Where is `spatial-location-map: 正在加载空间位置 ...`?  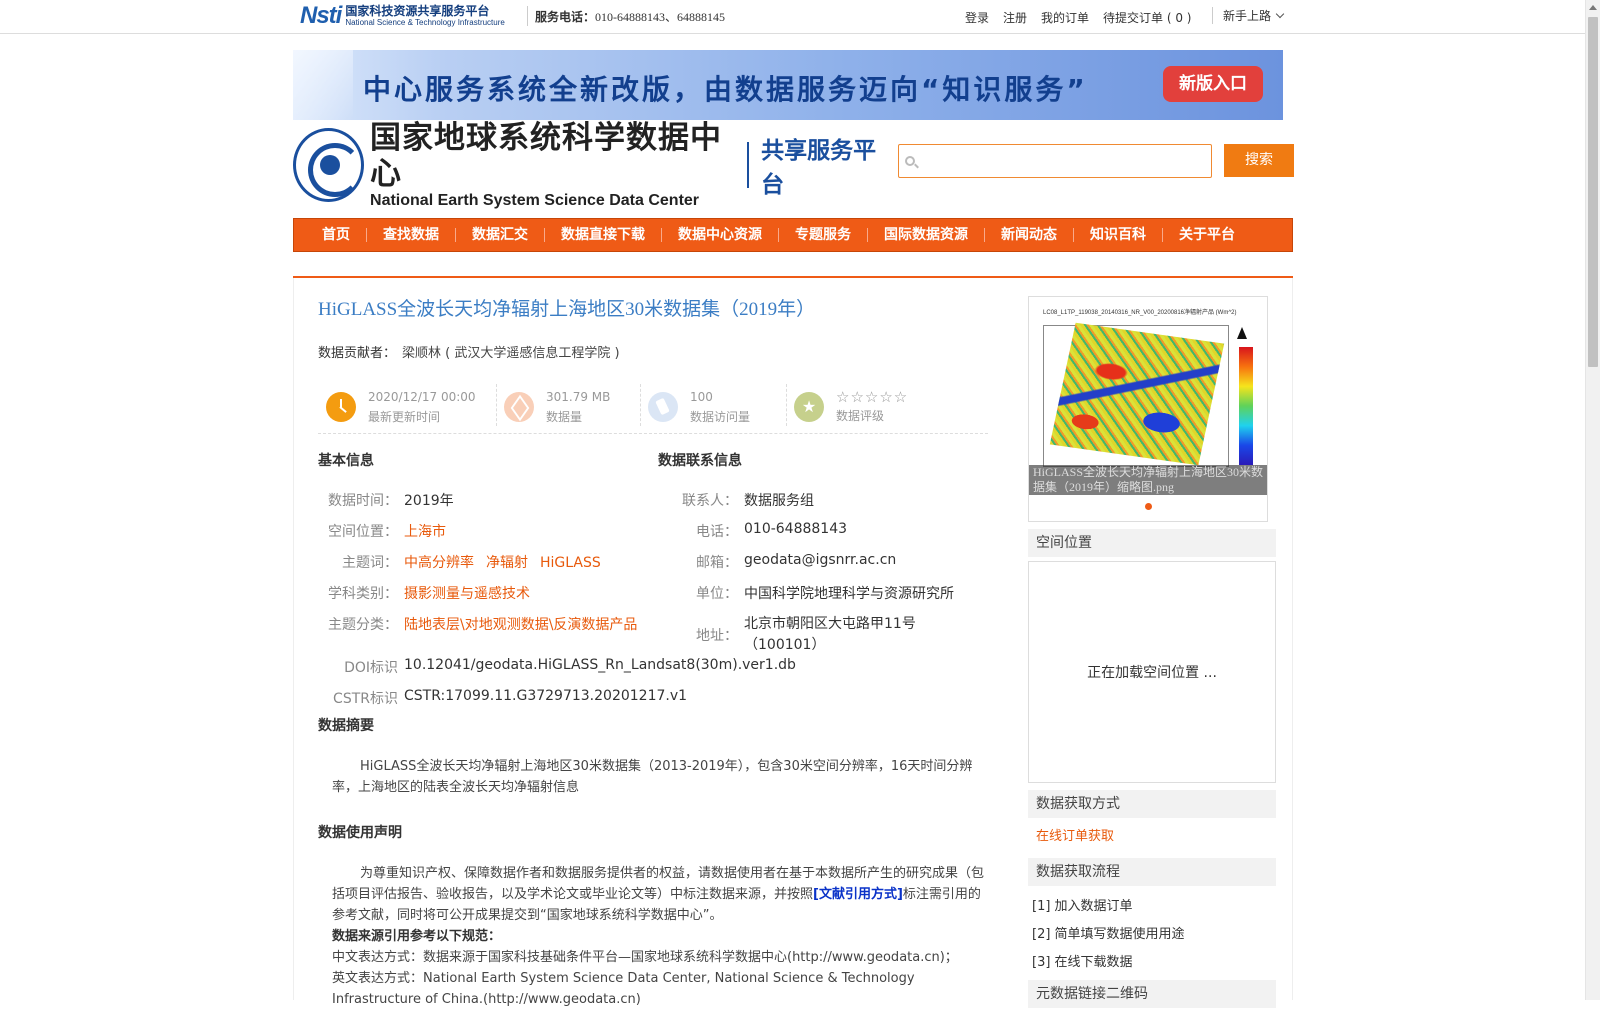
spatial-location-map: 正在加载空间位置 ... is located at coordinates (1152, 672).